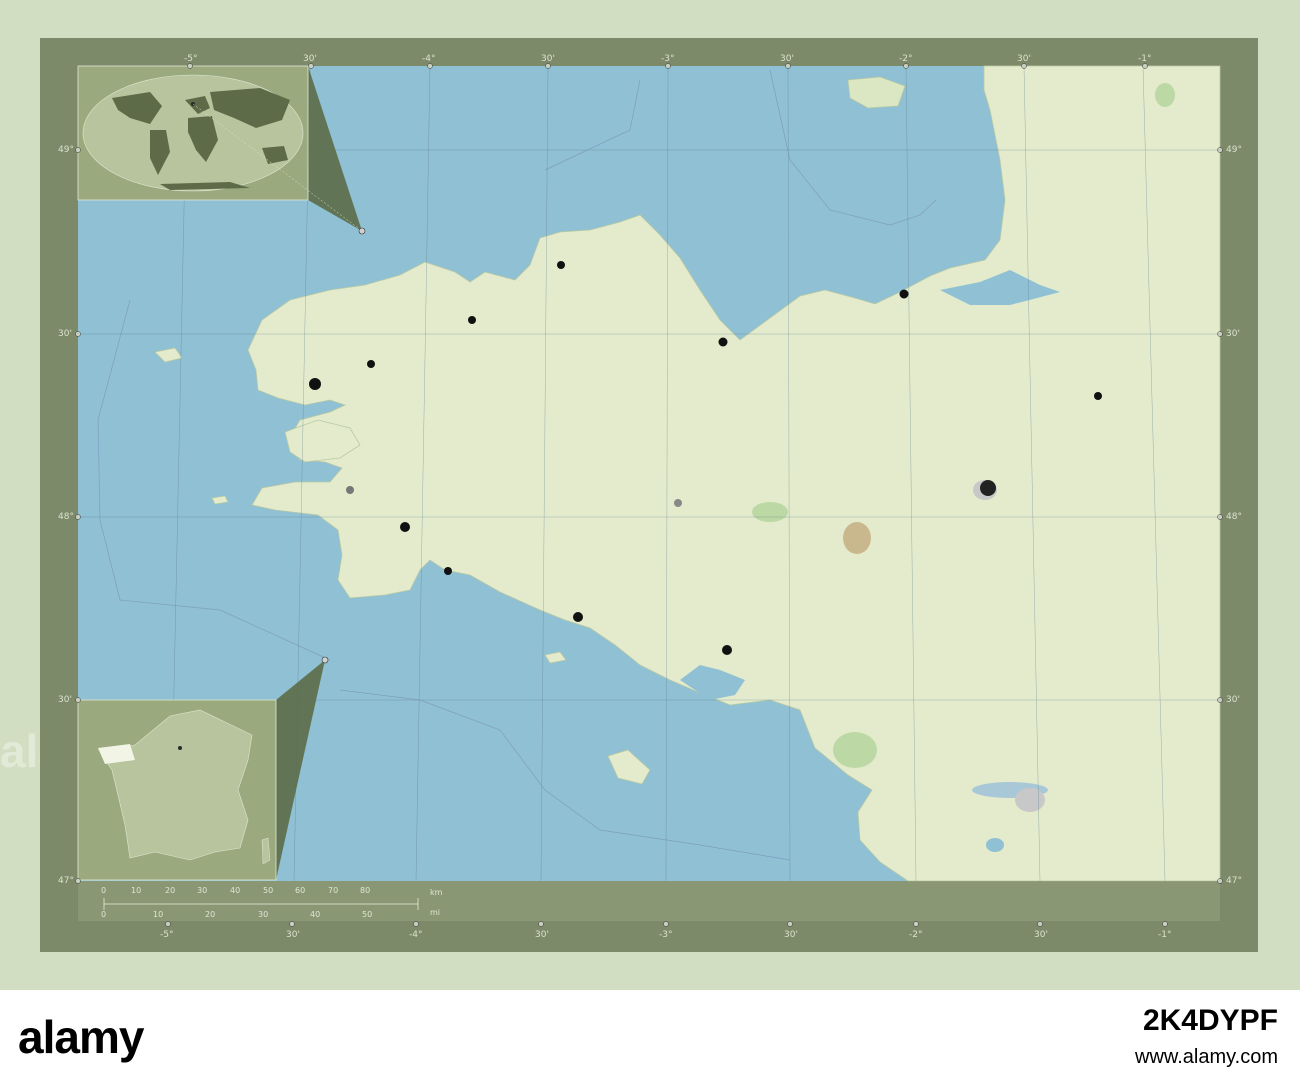 This screenshot has height=1084, width=1300. I want to click on scale-mi-value: 30, so click(263, 914).